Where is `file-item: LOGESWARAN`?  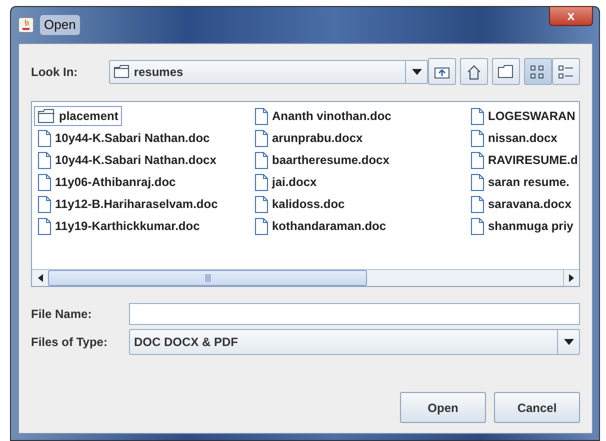 file-item: LOGESWARAN is located at coordinates (523, 116).